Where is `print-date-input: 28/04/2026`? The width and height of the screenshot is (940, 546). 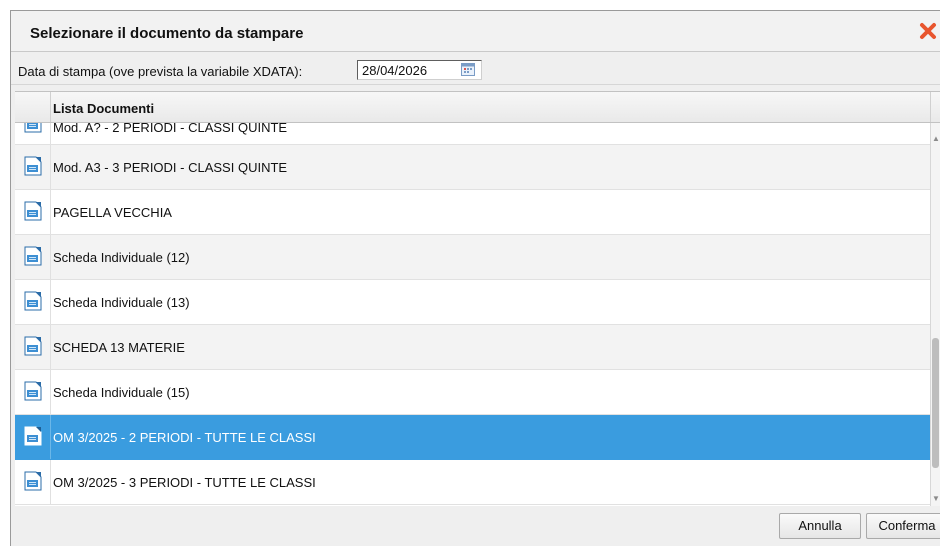
print-date-input: 28/04/2026 is located at coordinates (419, 70).